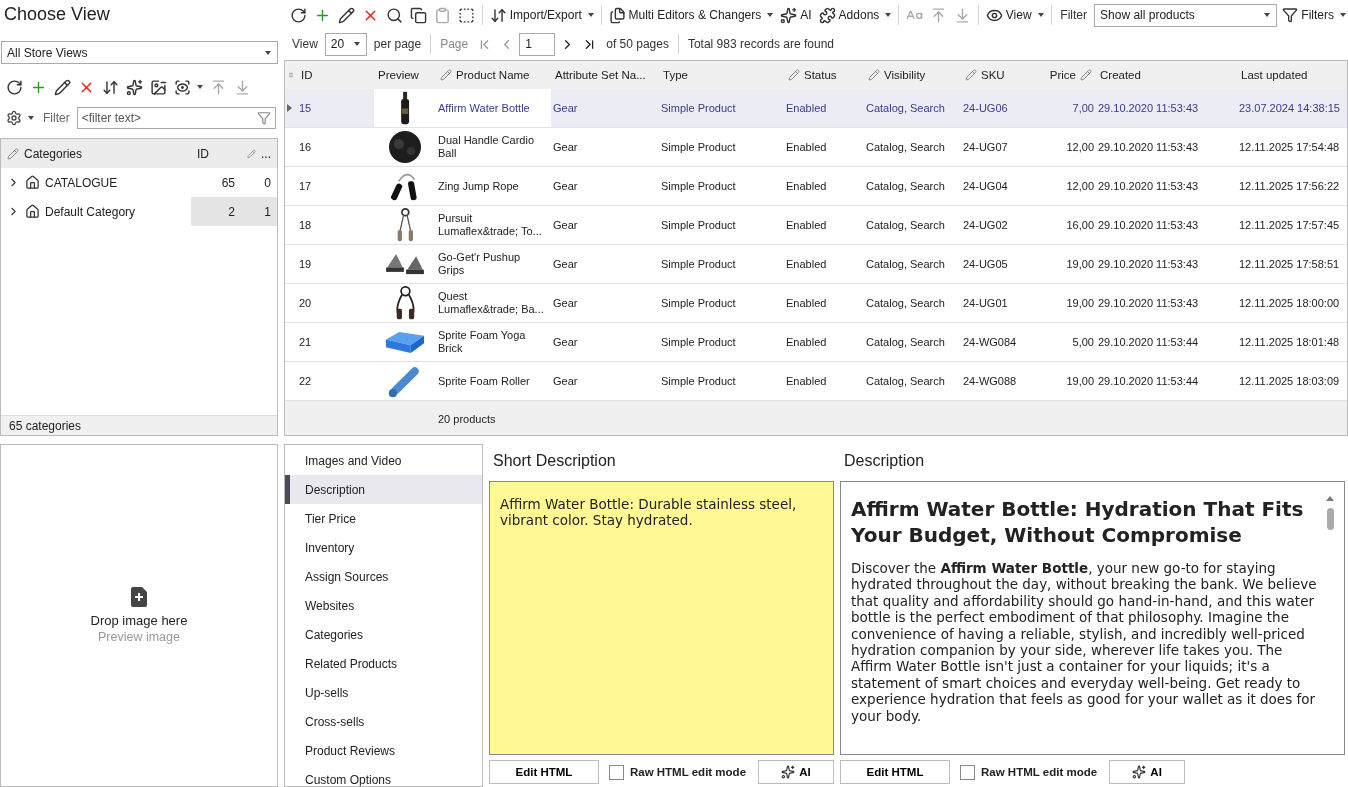 This screenshot has width=1348, height=787. What do you see at coordinates (486, 147) in the screenshot?
I see `table-cell-text: Dual Handle Cardio Ball` at bounding box center [486, 147].